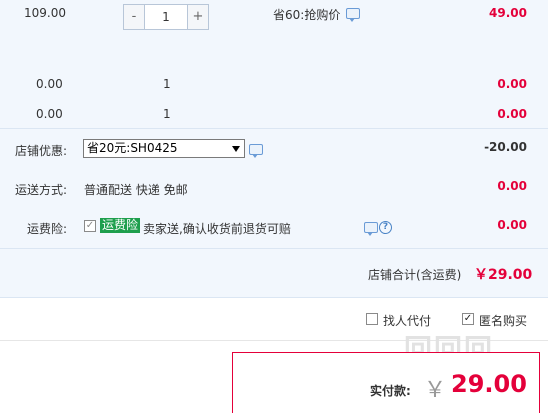 The height and width of the screenshot is (413, 548). What do you see at coordinates (415, 275) in the screenshot?
I see `shop-total-label: 店铺合计(含运费)` at bounding box center [415, 275].